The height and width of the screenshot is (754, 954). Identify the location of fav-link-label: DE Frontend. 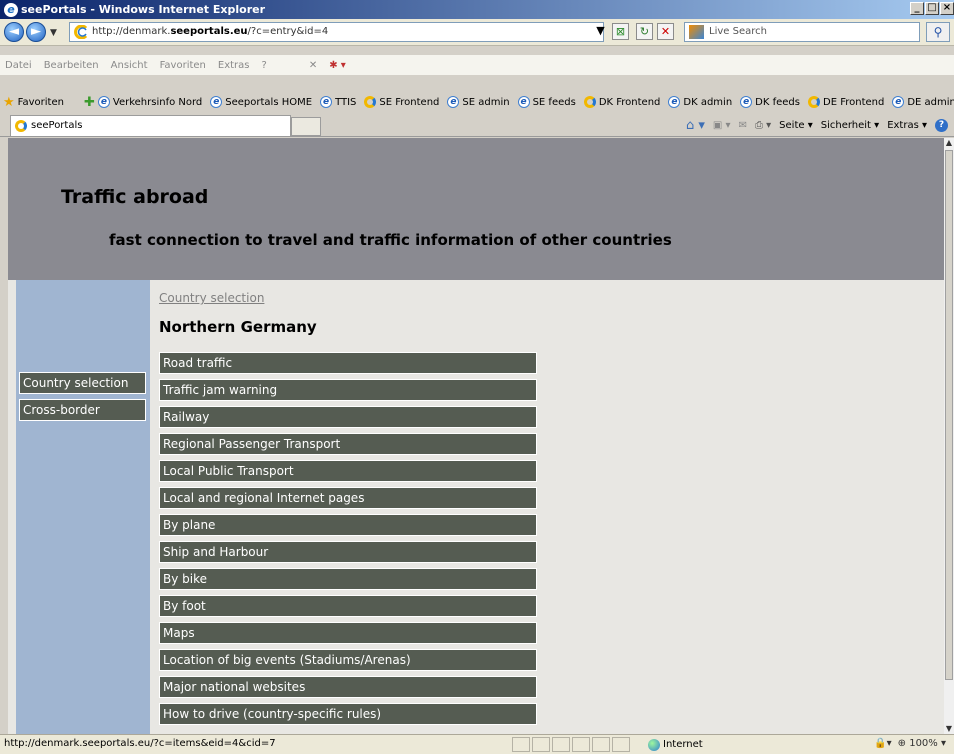
(854, 102).